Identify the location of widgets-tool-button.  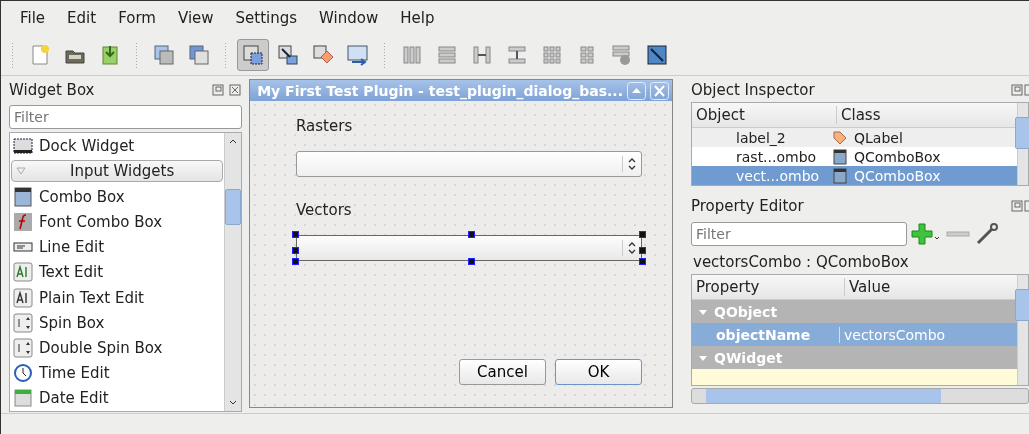
(253, 55).